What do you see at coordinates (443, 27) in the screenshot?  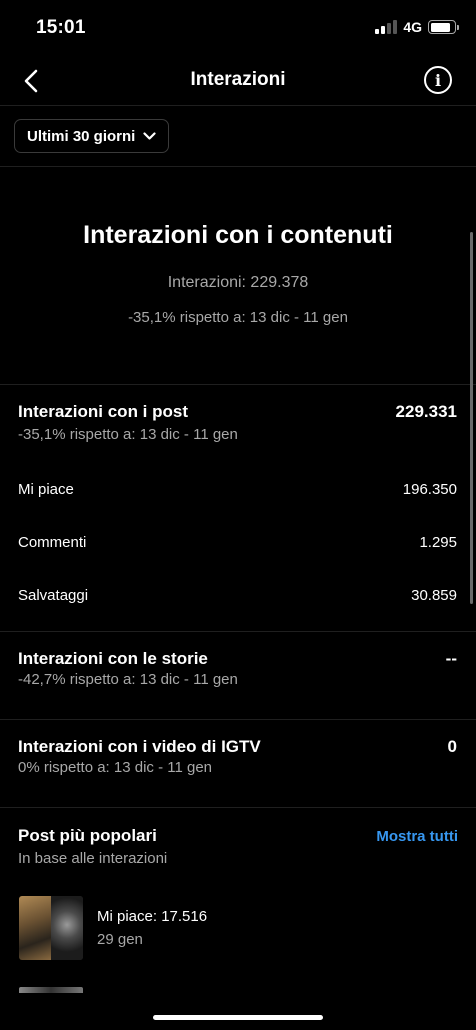 I see `battery-icon` at bounding box center [443, 27].